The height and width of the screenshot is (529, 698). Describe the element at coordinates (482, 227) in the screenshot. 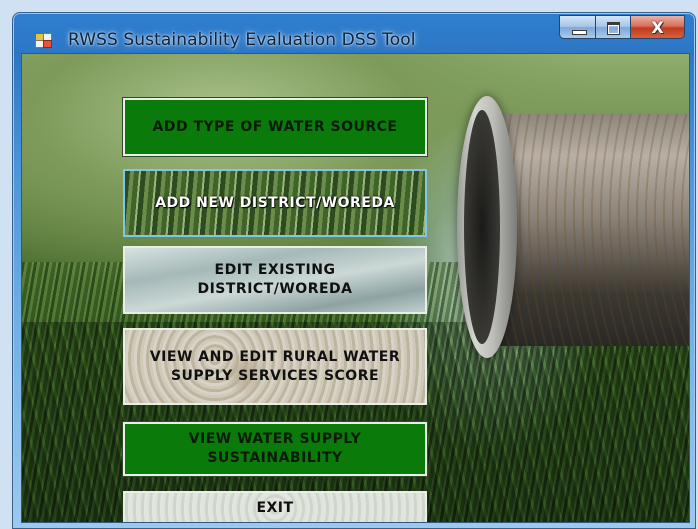

I see `pipe-opening` at that location.